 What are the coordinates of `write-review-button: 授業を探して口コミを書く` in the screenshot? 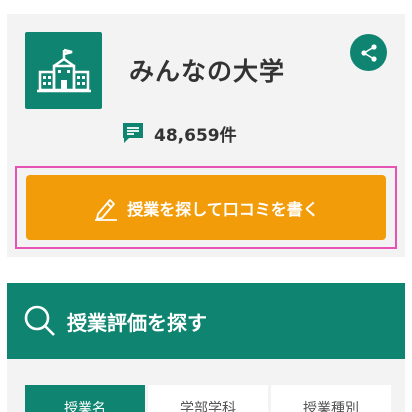 It's located at (206, 207).